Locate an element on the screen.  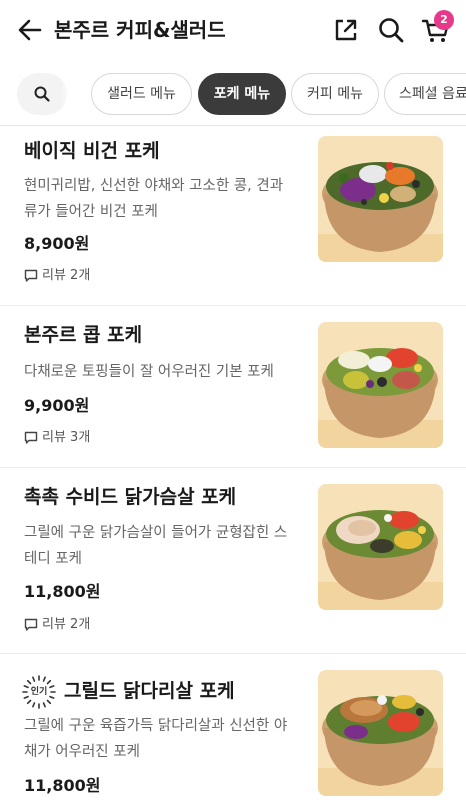
category-tabs: 샐러드 메뉴 포케 메뉴 커피 메뉴 스페셜 음료 is located at coordinates (233, 94).